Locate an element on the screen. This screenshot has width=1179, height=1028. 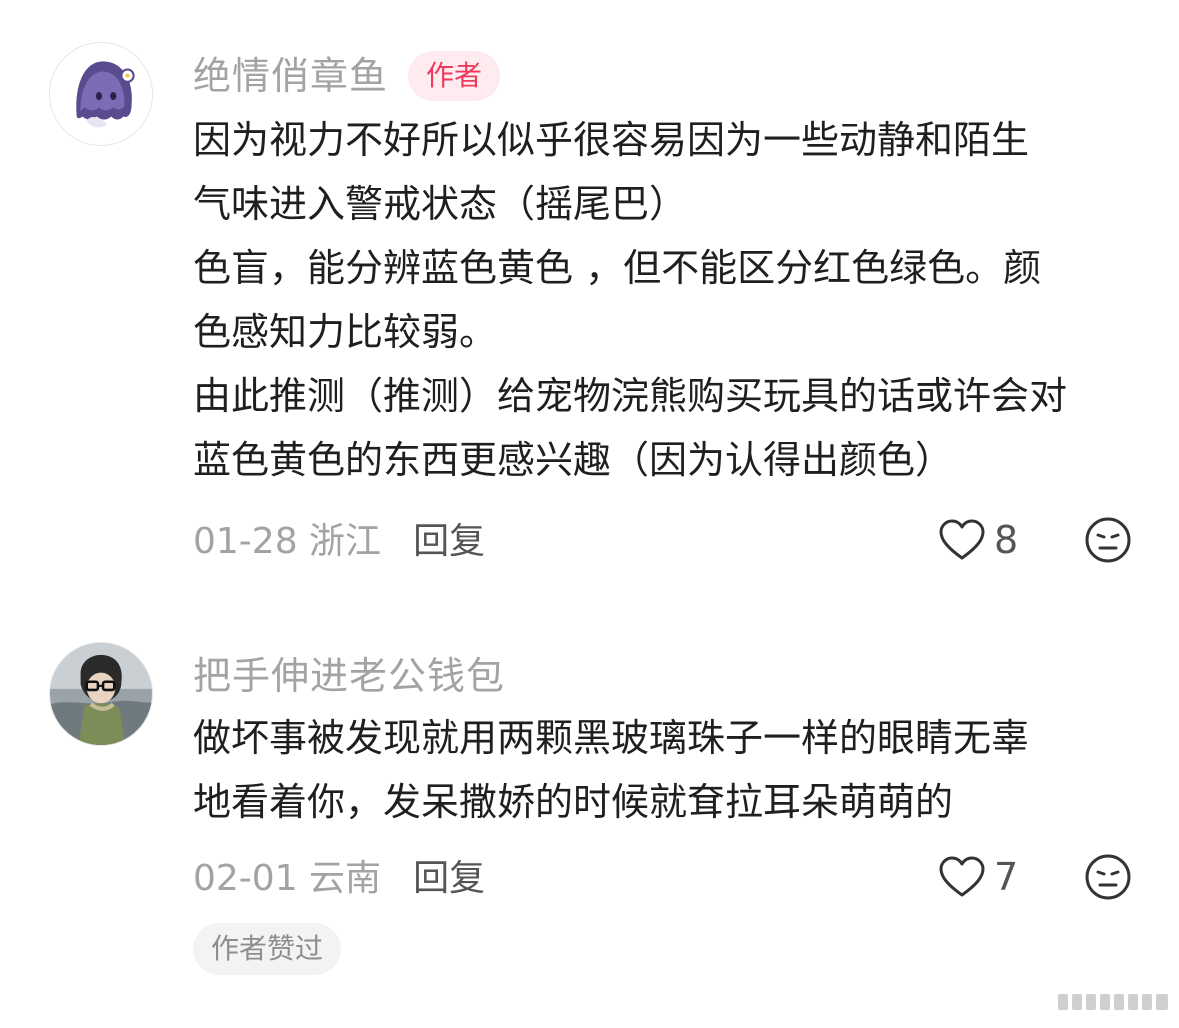
comment-line: 色感知力比较弱。 is located at coordinates (345, 332).